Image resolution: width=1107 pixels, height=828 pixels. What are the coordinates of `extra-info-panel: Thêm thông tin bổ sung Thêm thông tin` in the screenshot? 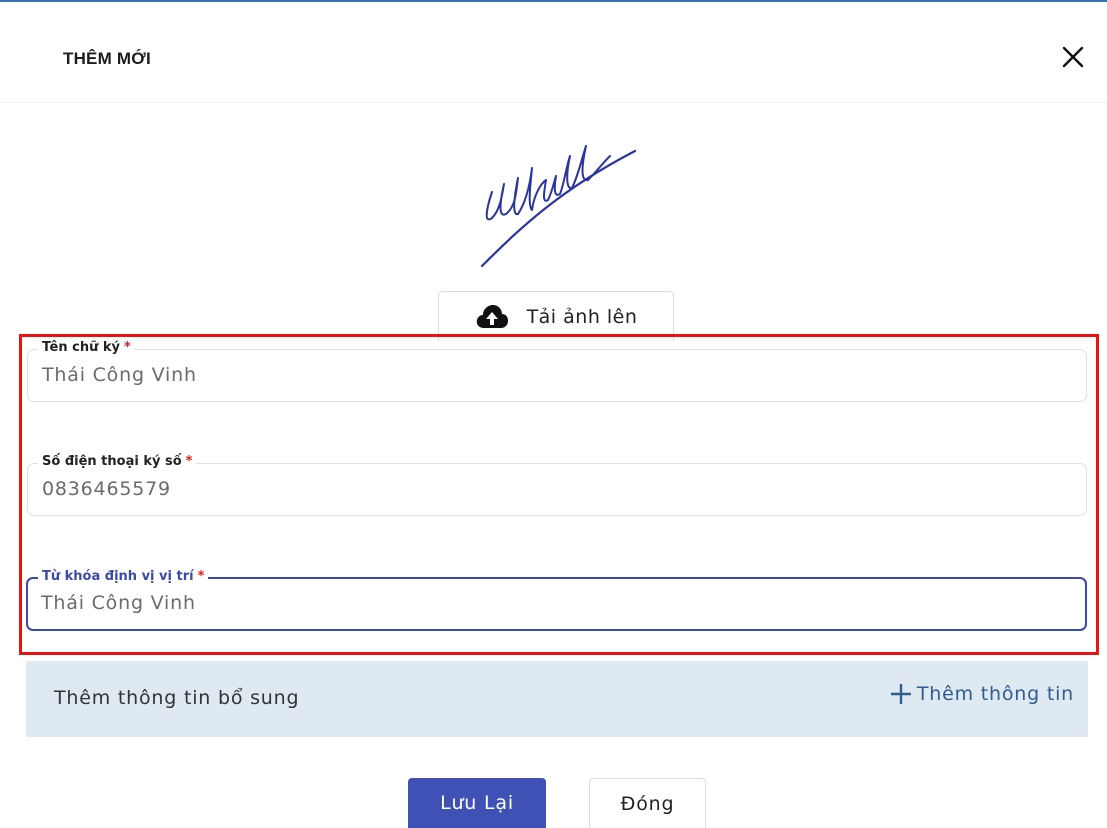 It's located at (557, 699).